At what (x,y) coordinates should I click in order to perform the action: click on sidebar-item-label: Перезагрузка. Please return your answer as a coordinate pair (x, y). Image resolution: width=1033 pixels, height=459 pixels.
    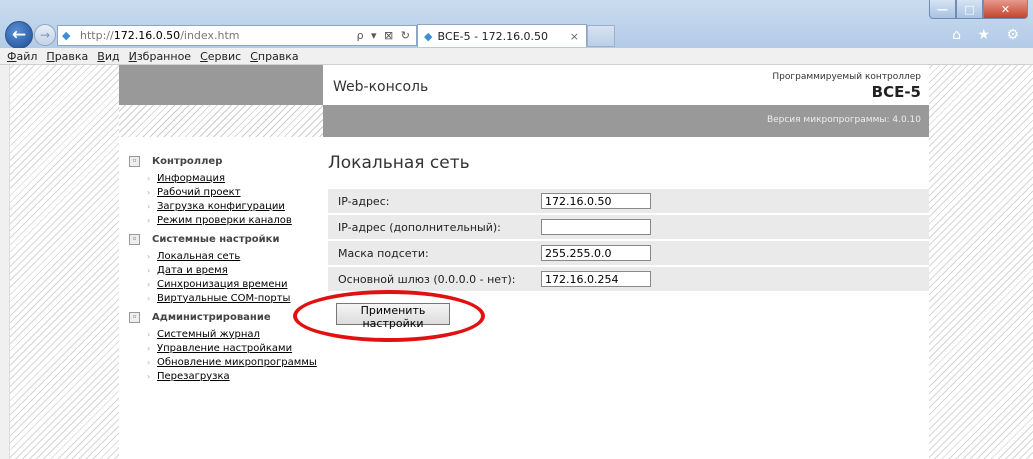
    Looking at the image, I should click on (193, 376).